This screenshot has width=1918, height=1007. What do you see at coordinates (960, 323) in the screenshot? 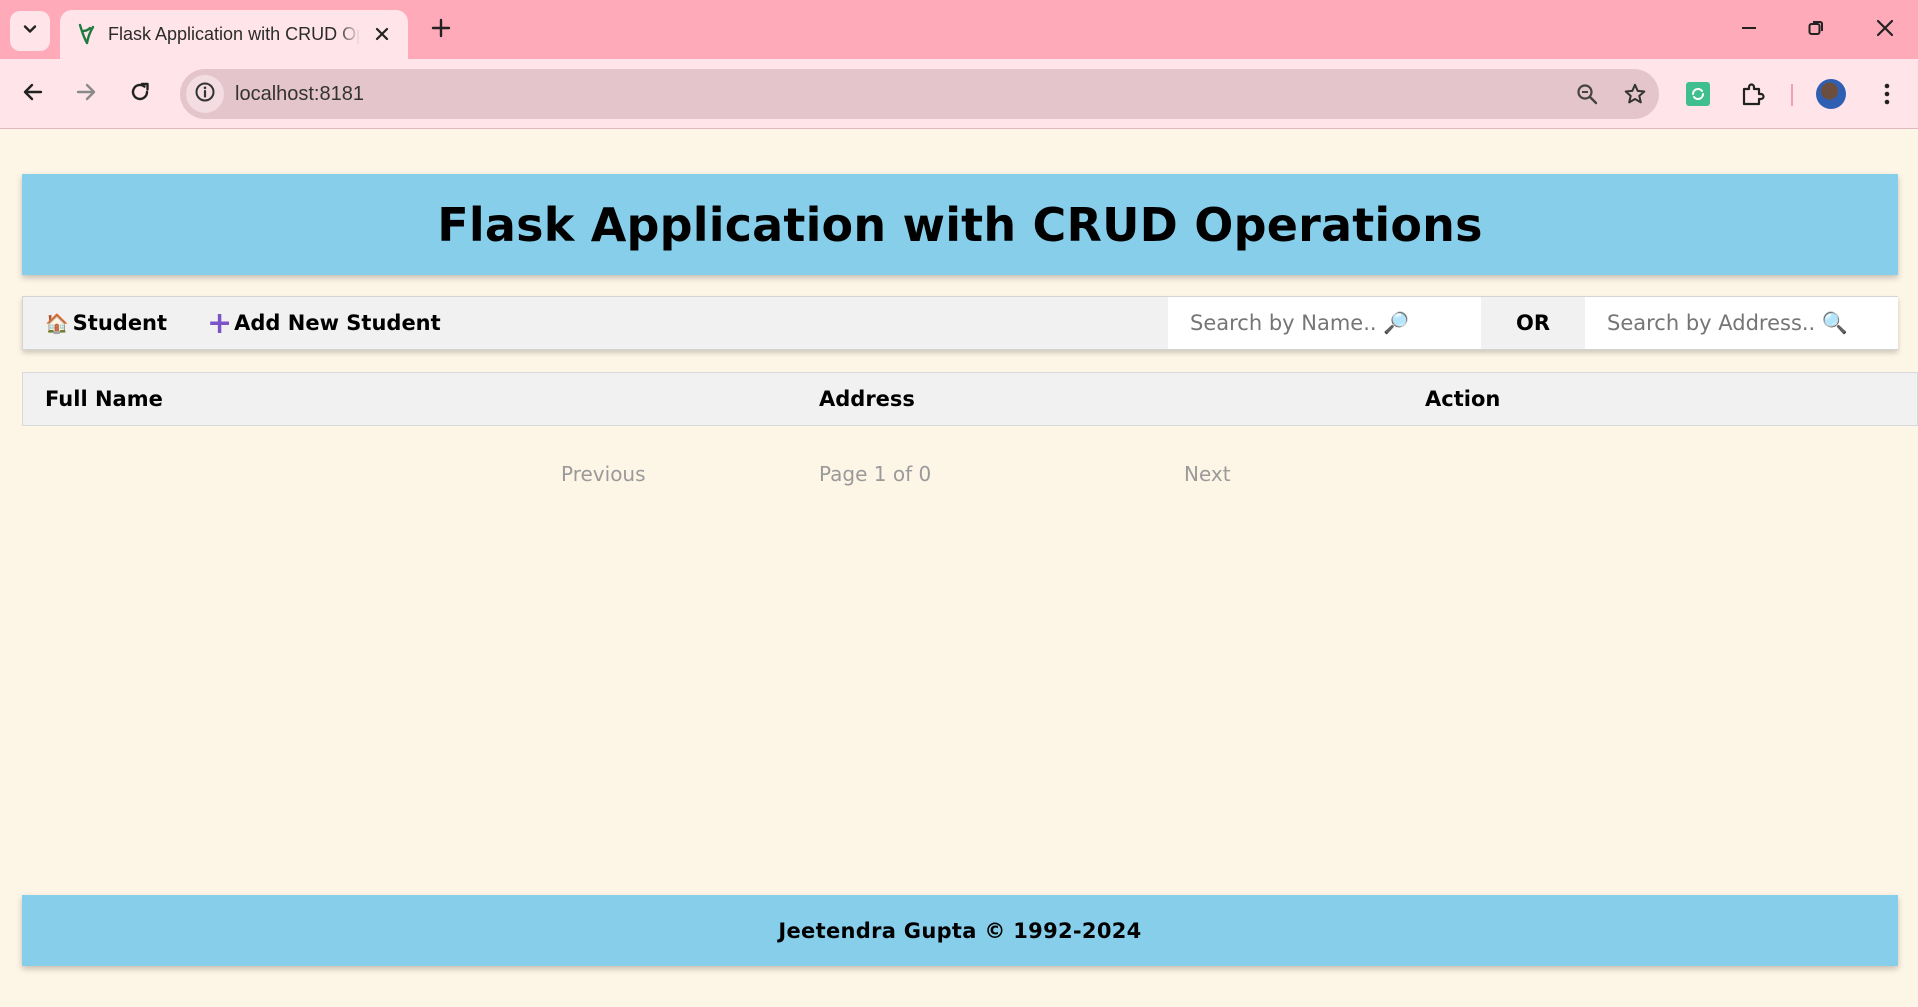
I see `student-navbar: 🏠 Student + Add New Student OR` at bounding box center [960, 323].